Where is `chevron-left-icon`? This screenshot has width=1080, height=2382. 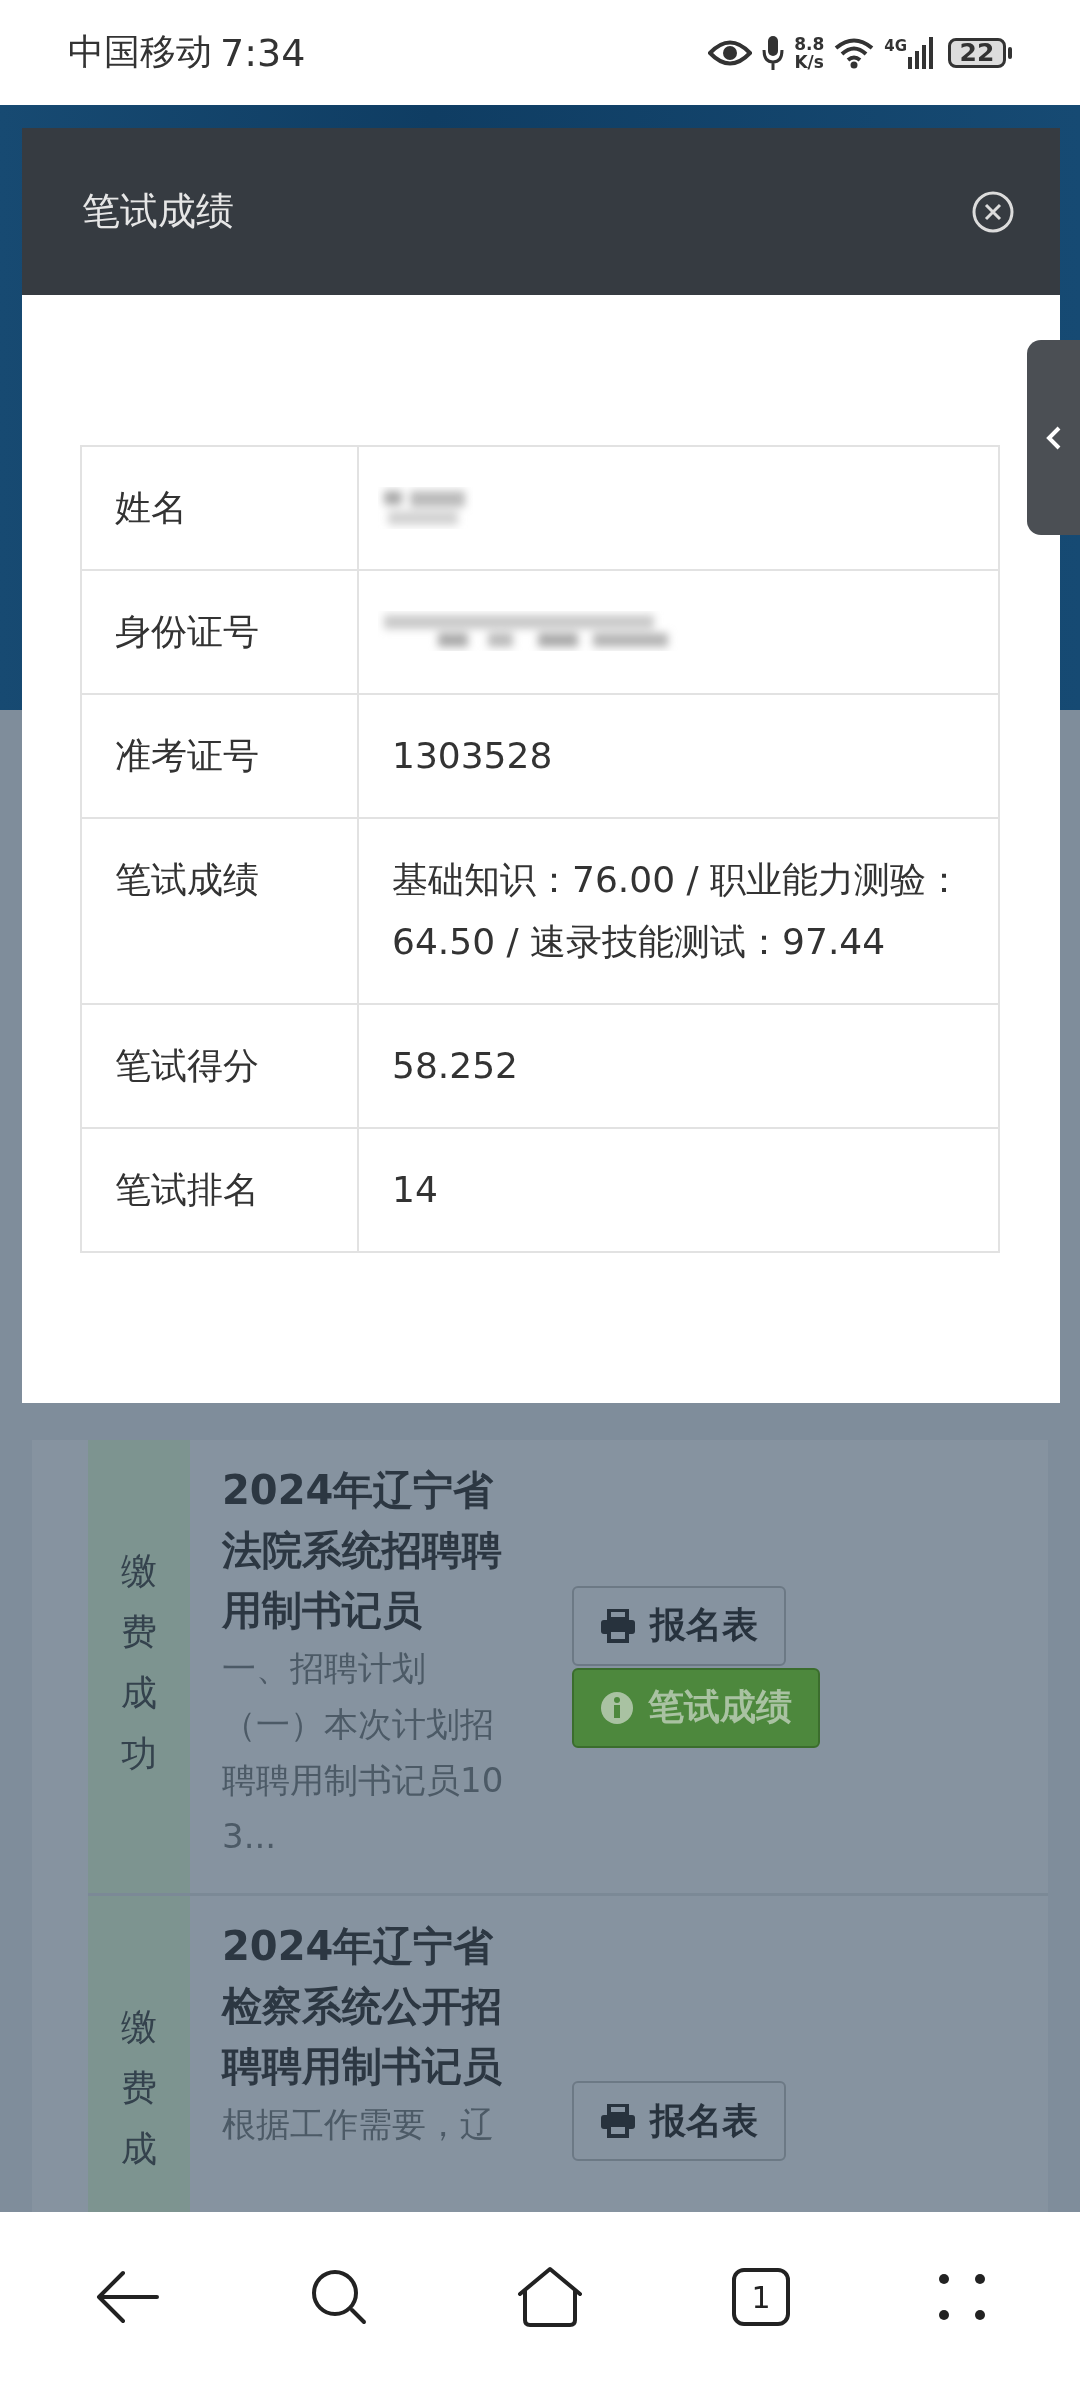
chevron-left-icon is located at coordinates (1053, 437).